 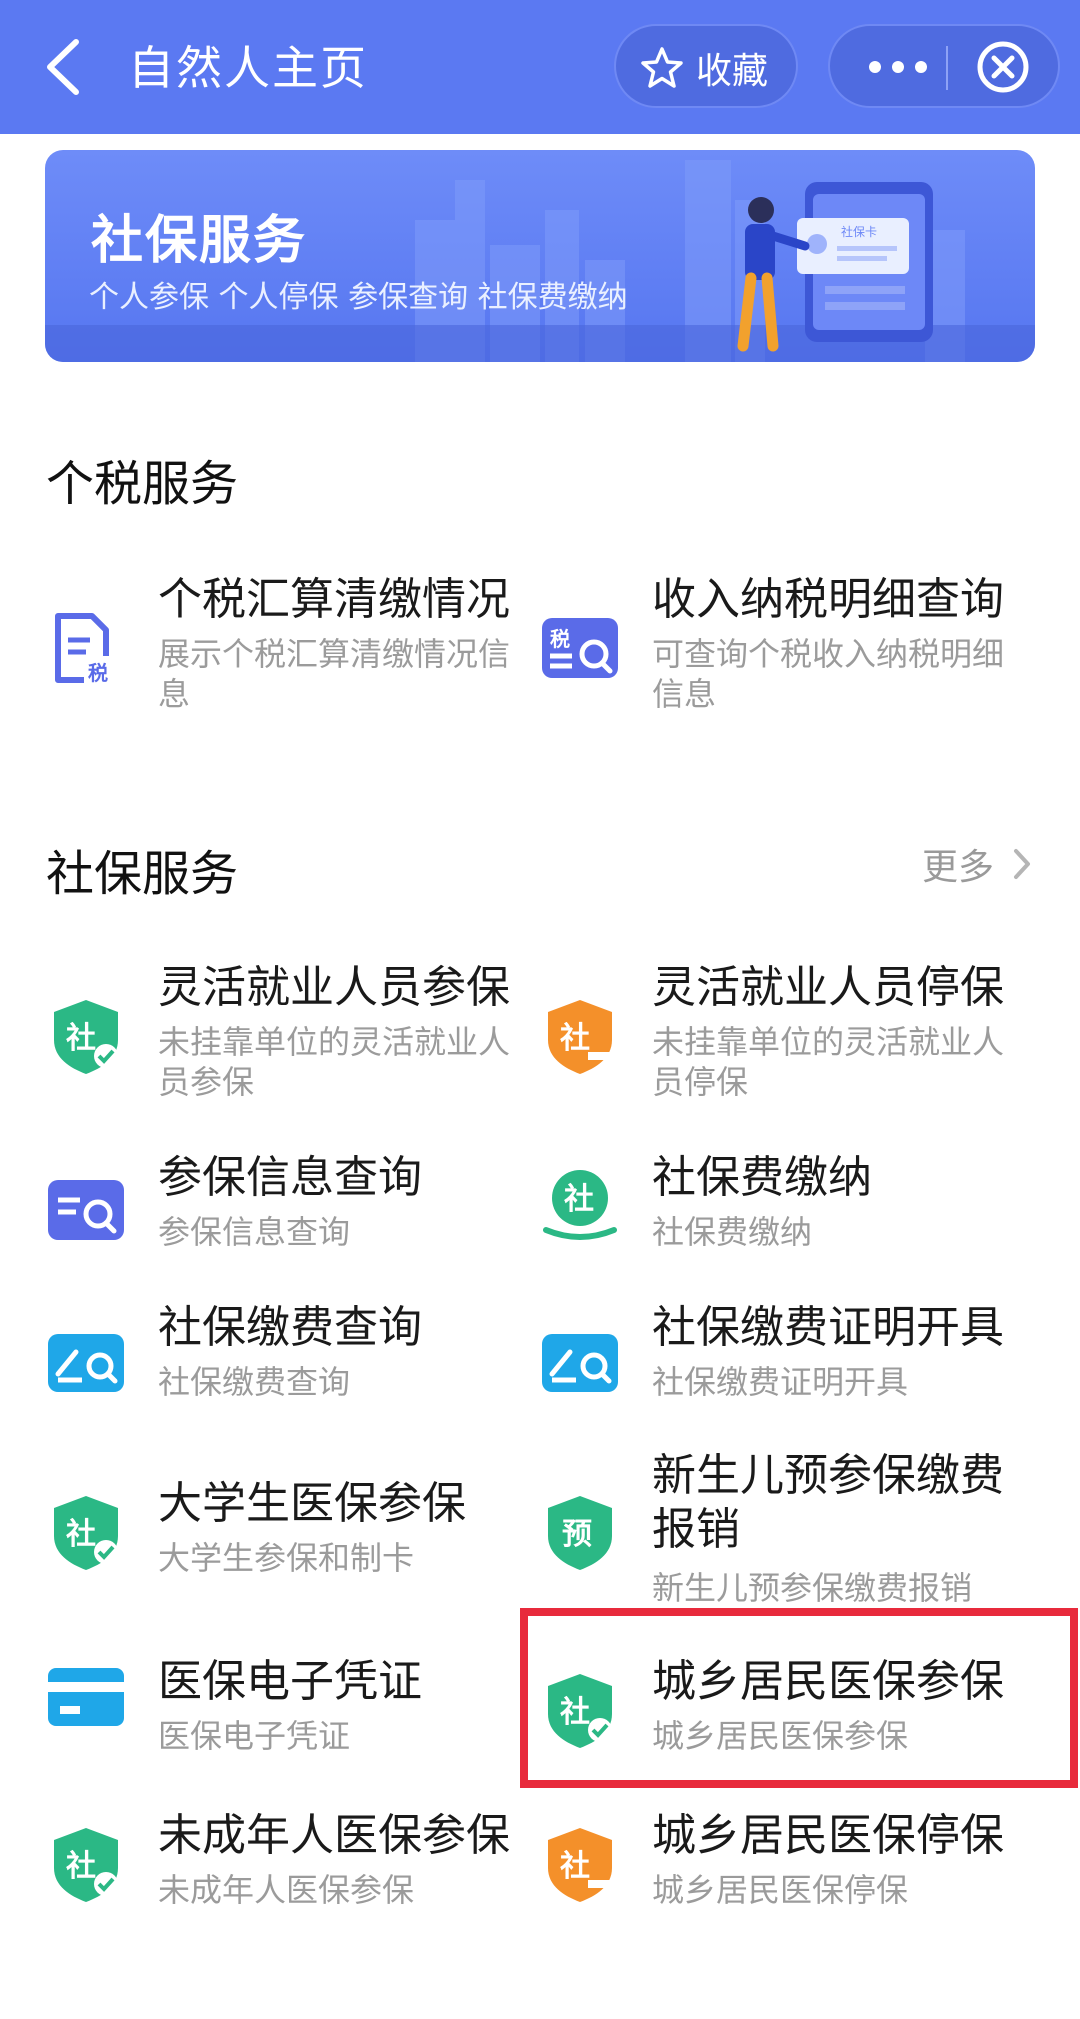 What do you see at coordinates (86, 1697) in the screenshot?
I see `card-icon` at bounding box center [86, 1697].